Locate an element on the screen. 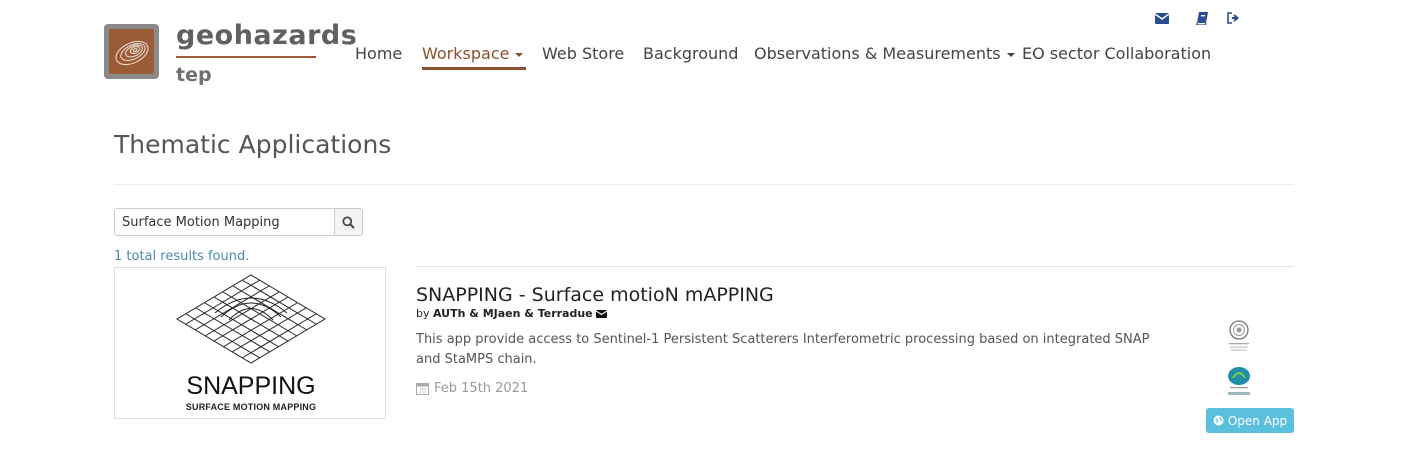 The width and height of the screenshot is (1408, 458). nav-active-indicator is located at coordinates (474, 68).